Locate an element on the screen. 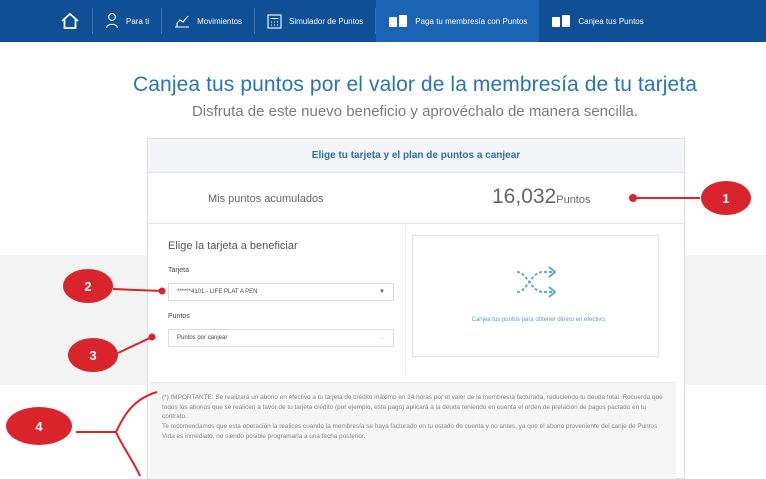  annotation-marker-2: 2 is located at coordinates (88, 286).